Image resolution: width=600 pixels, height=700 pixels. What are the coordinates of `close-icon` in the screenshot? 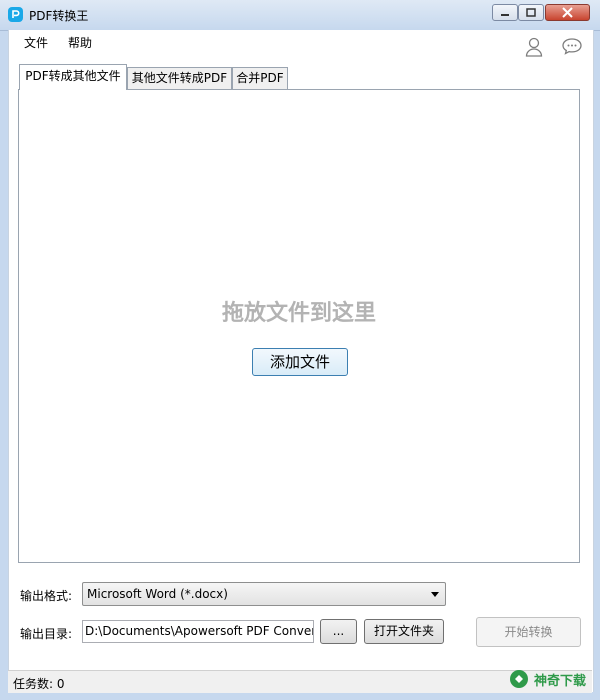 It's located at (567, 12).